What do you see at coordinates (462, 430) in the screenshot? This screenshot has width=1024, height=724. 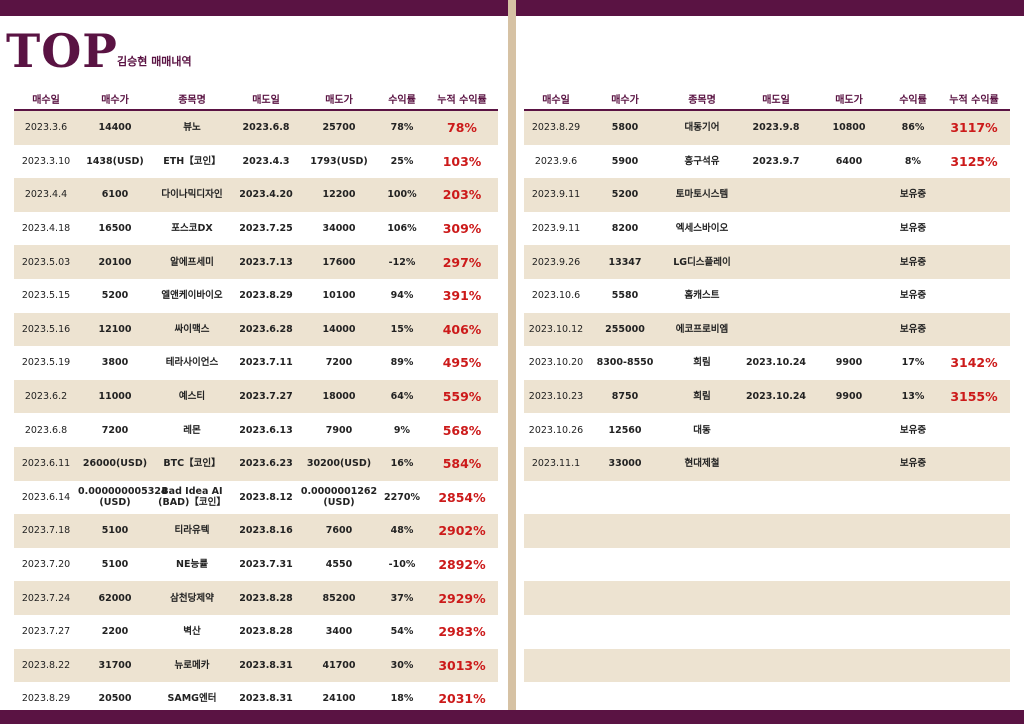 I see `cell-cumulative-return: 568%` at bounding box center [462, 430].